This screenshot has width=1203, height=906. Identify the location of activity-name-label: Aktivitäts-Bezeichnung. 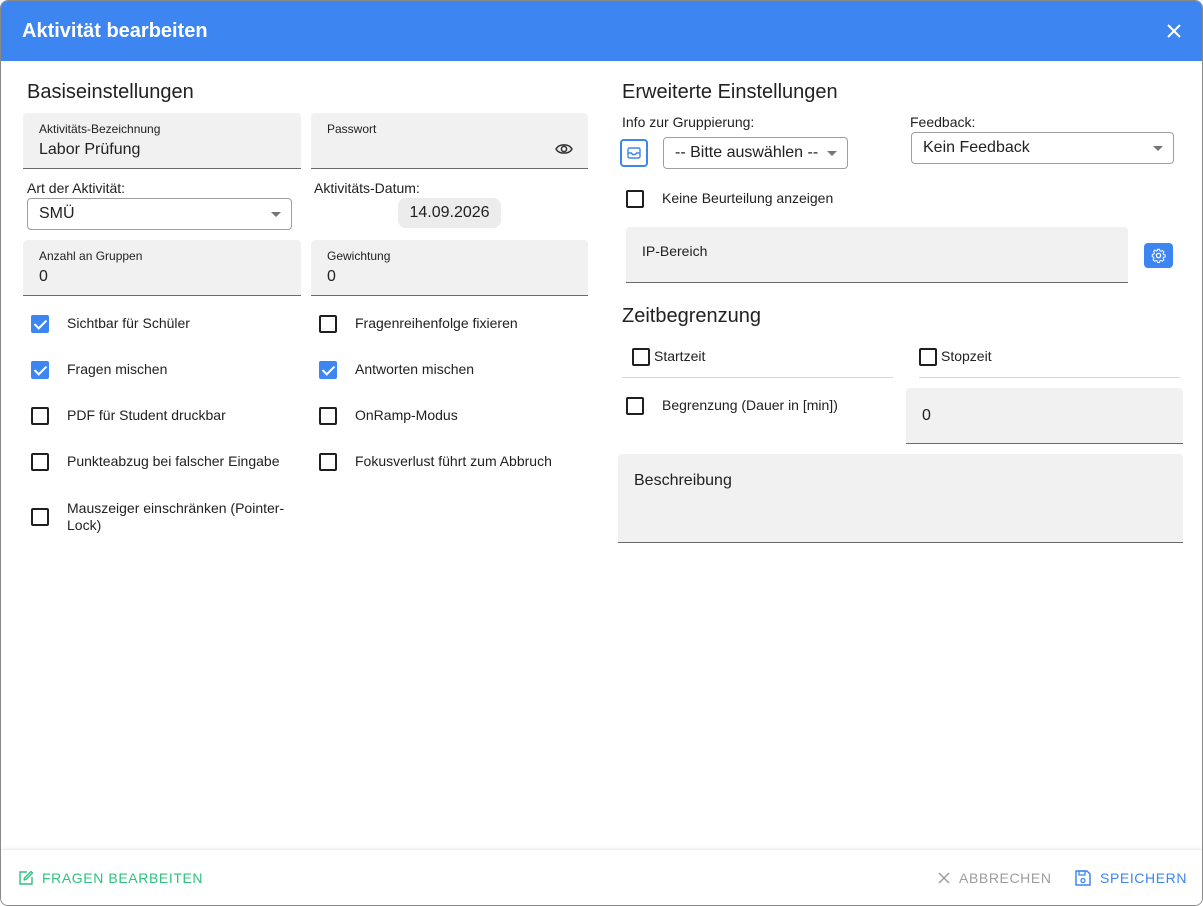
(100, 129).